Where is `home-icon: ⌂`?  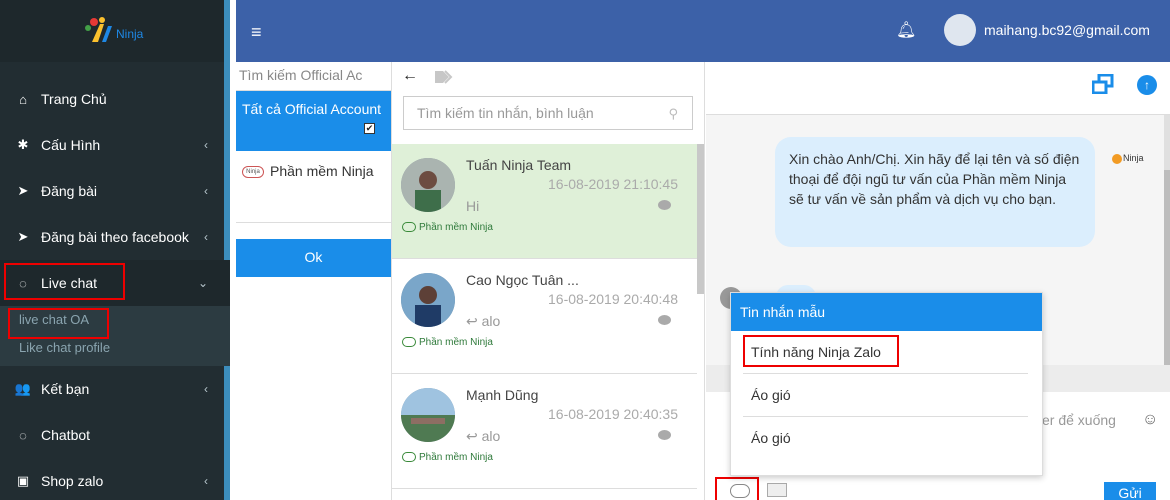
home-icon: ⌂ is located at coordinates (23, 99).